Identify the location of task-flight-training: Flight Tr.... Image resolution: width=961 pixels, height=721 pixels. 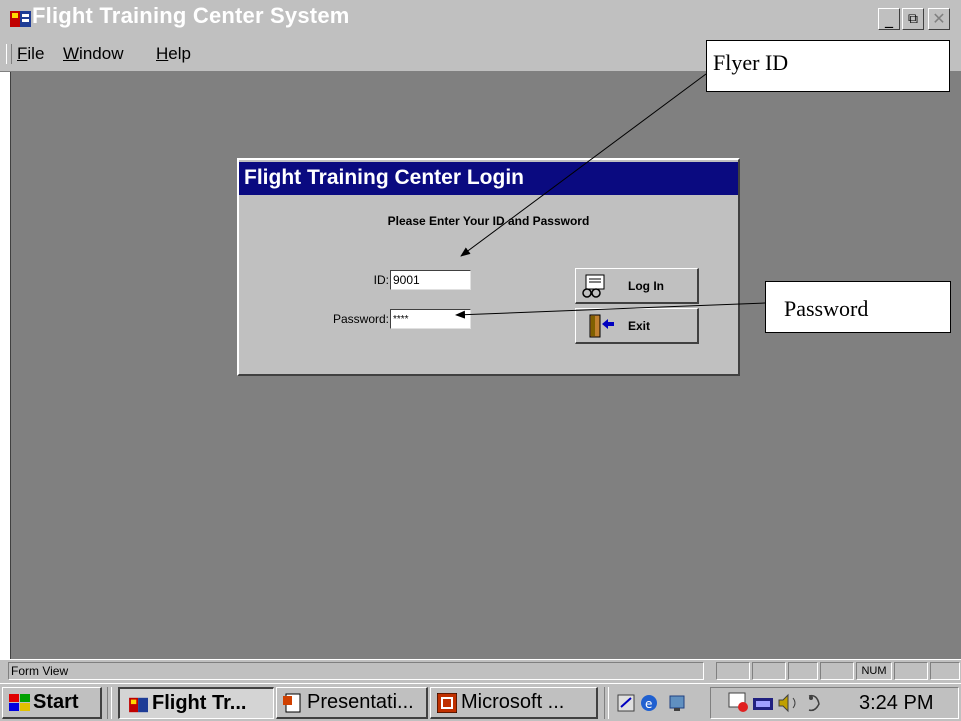
(196, 703).